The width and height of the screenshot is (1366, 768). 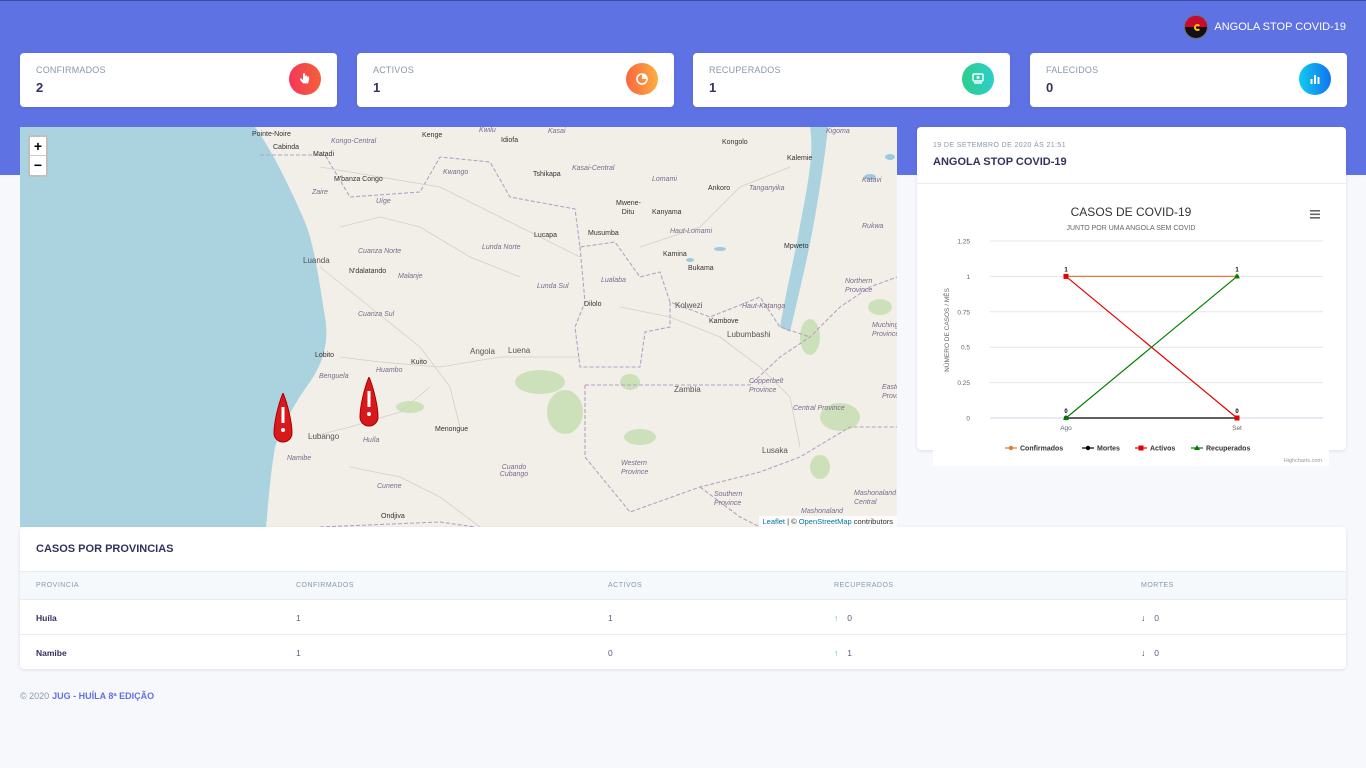 What do you see at coordinates (849, 618) in the screenshot?
I see `cell-recuperados: 0` at bounding box center [849, 618].